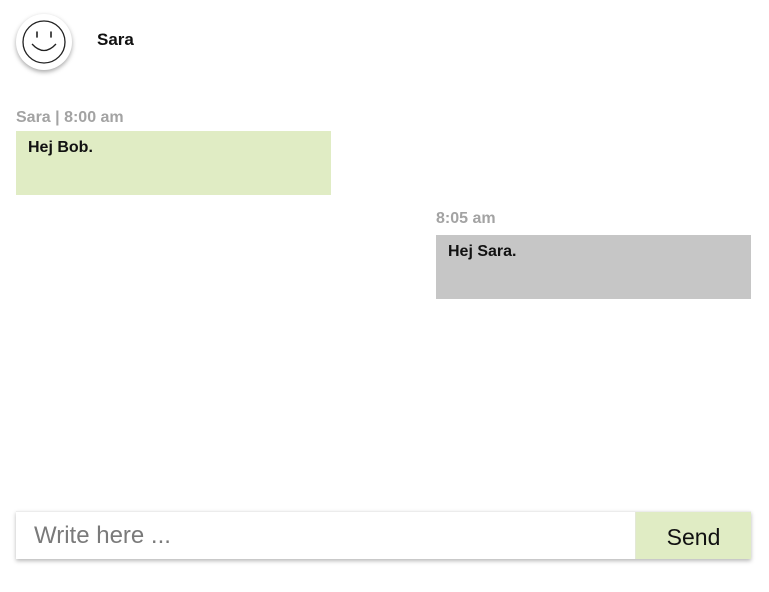 Image resolution: width=769 pixels, height=592 pixels. What do you see at coordinates (482, 251) in the screenshot?
I see `message-text: Hej Sara.` at bounding box center [482, 251].